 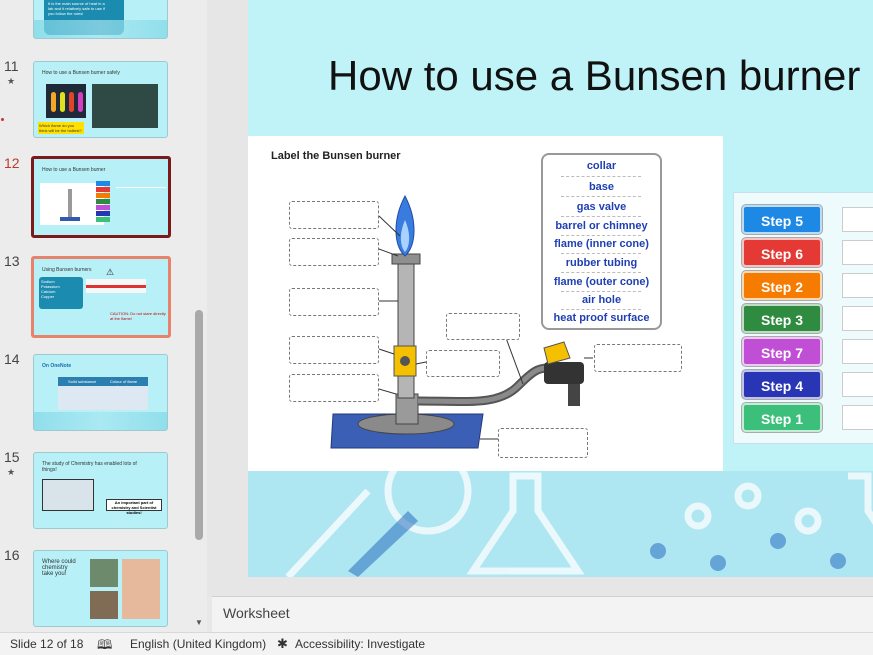 I want to click on word-bank-item: air hole, so click(x=601, y=300).